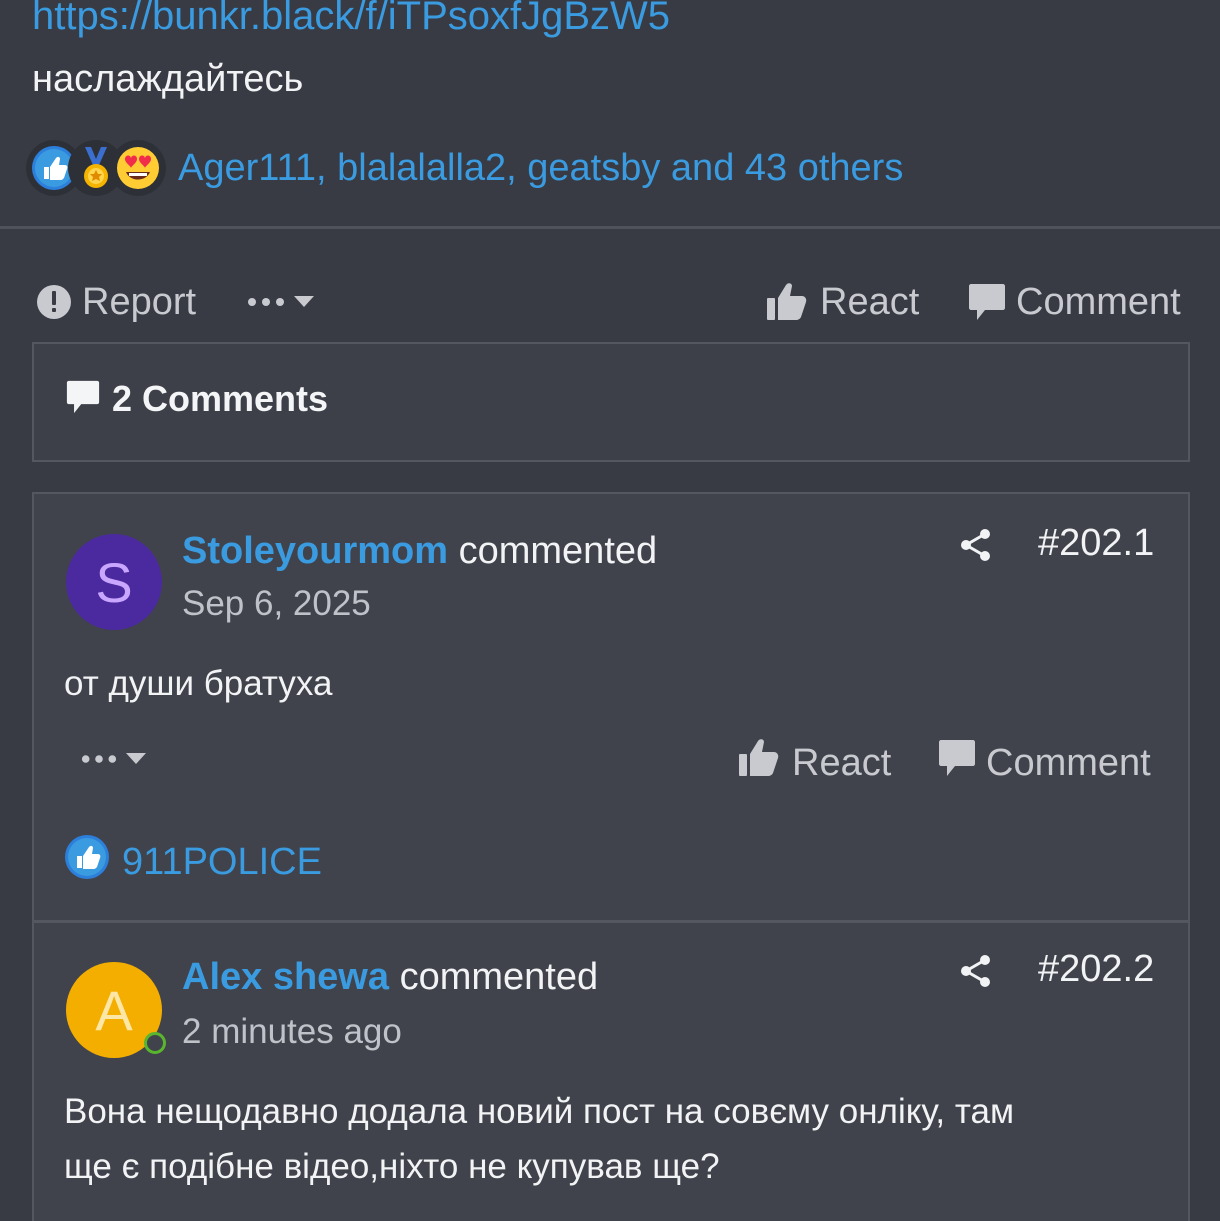 This screenshot has width=1220, height=1221. I want to click on comments-header: 2 Comments, so click(611, 402).